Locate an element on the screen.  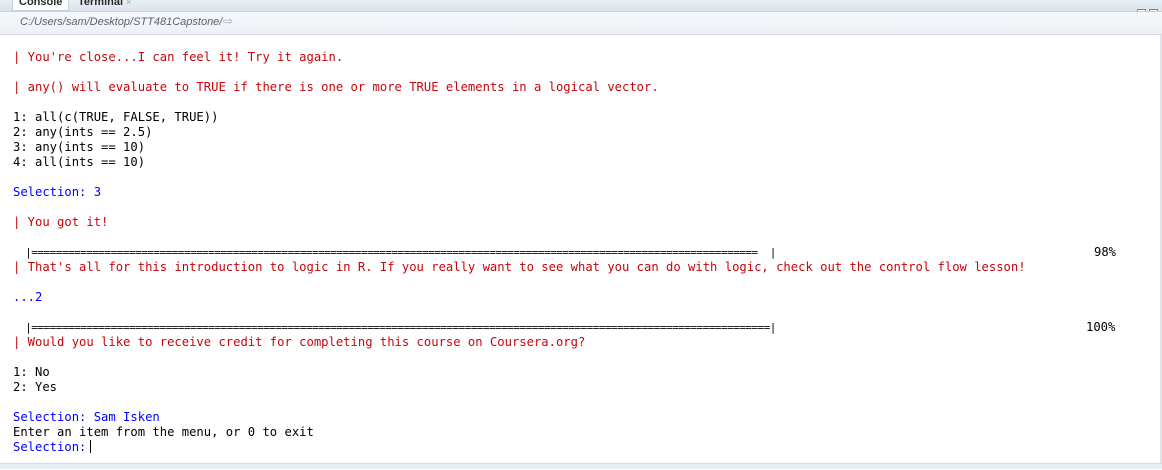
tab-console-label: Console is located at coordinates (41, 4).